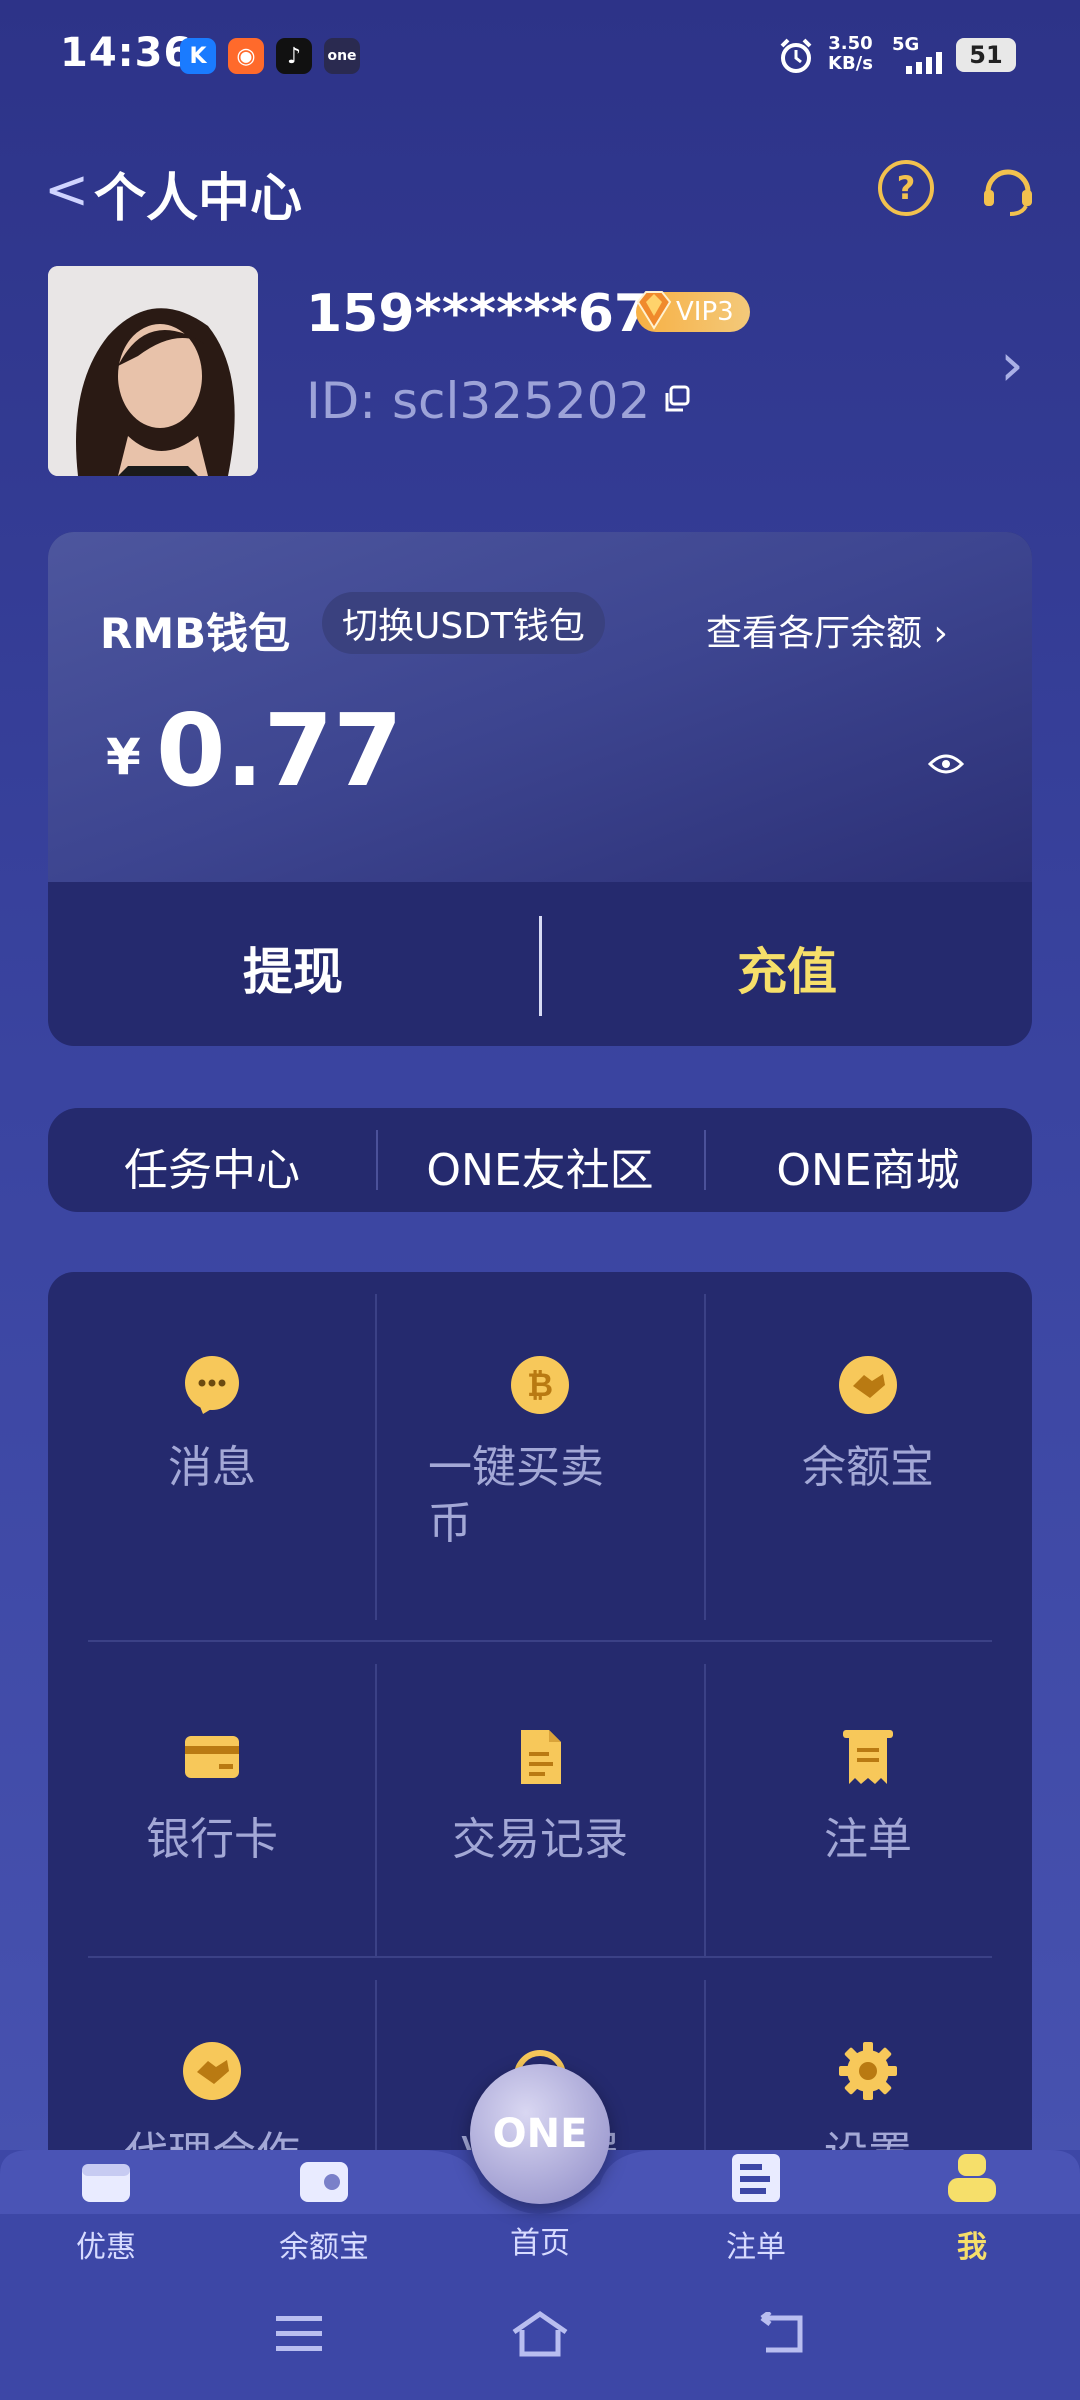  What do you see at coordinates (540, 2334) in the screenshot?
I see `home-icon` at bounding box center [540, 2334].